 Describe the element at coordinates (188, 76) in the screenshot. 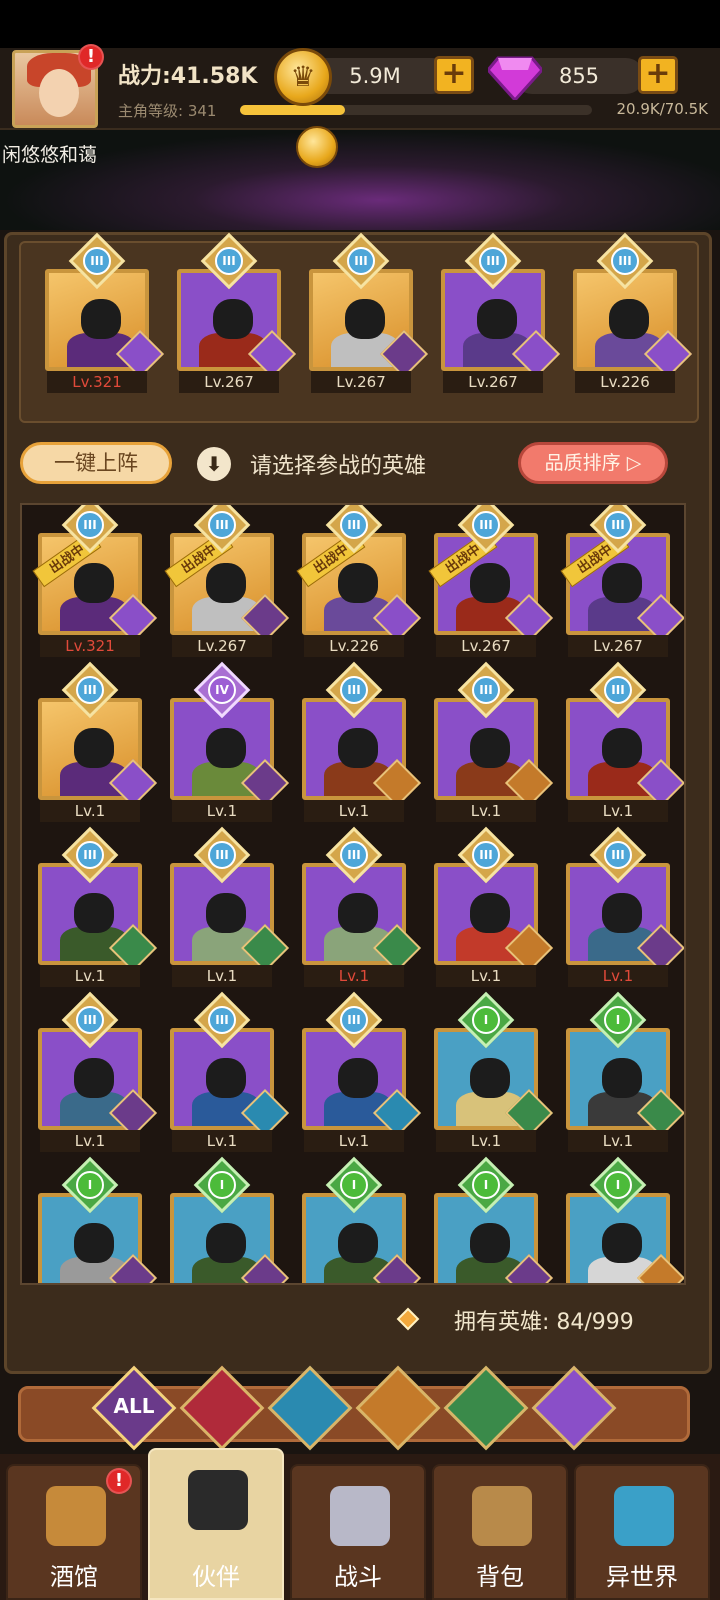

I see `combat-power: 战力:41.58K` at that location.